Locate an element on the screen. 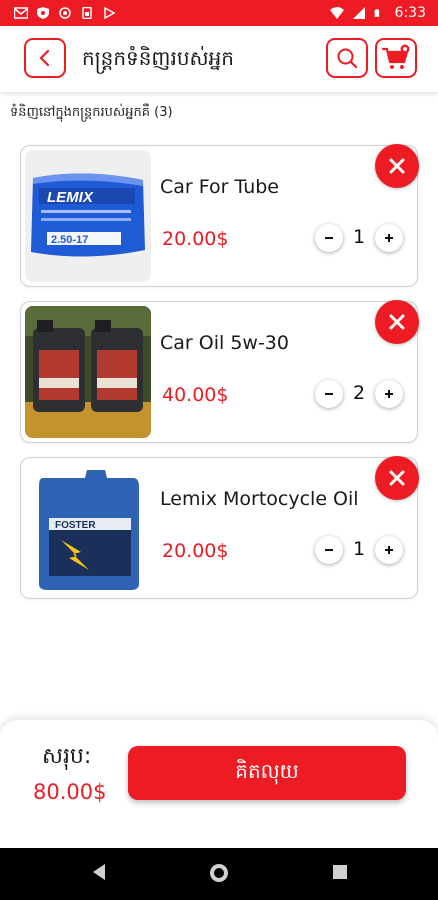  back-triangle-icon is located at coordinates (99, 872).